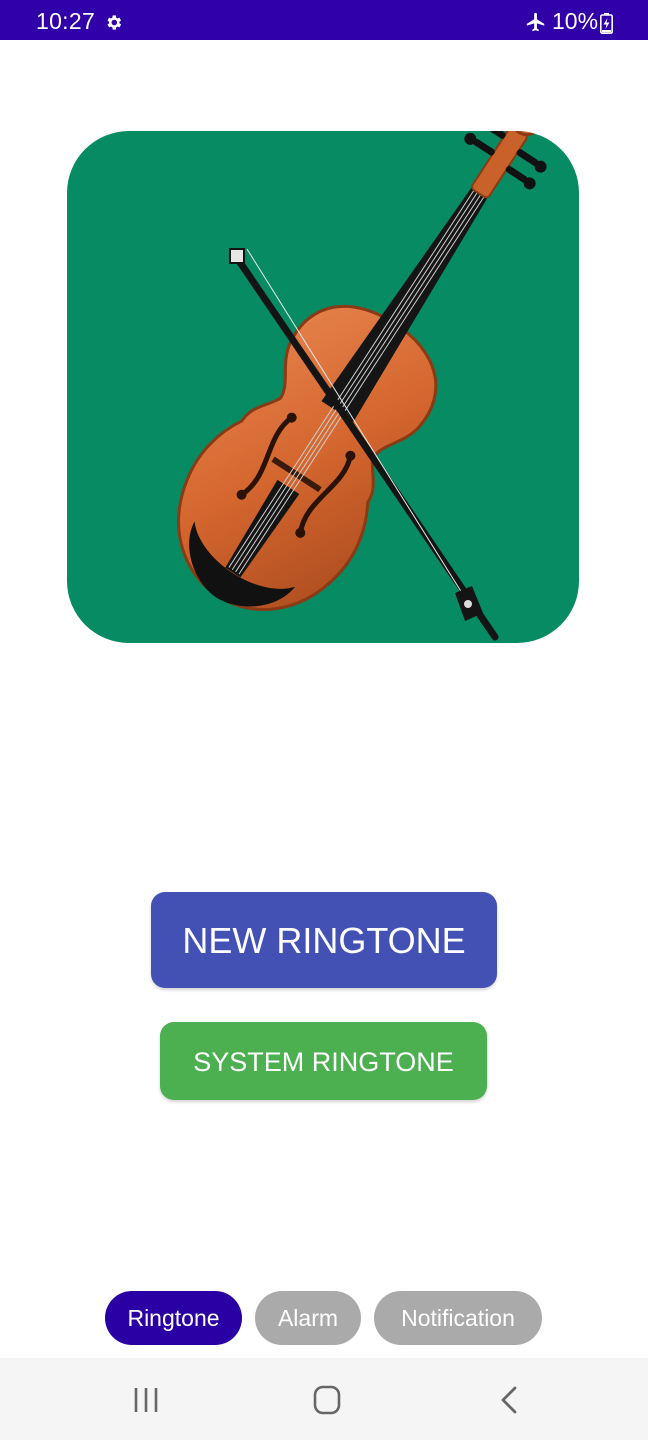 The image size is (648, 1440). I want to click on new-ringtone-button: NEW RINGTONE, so click(324, 940).